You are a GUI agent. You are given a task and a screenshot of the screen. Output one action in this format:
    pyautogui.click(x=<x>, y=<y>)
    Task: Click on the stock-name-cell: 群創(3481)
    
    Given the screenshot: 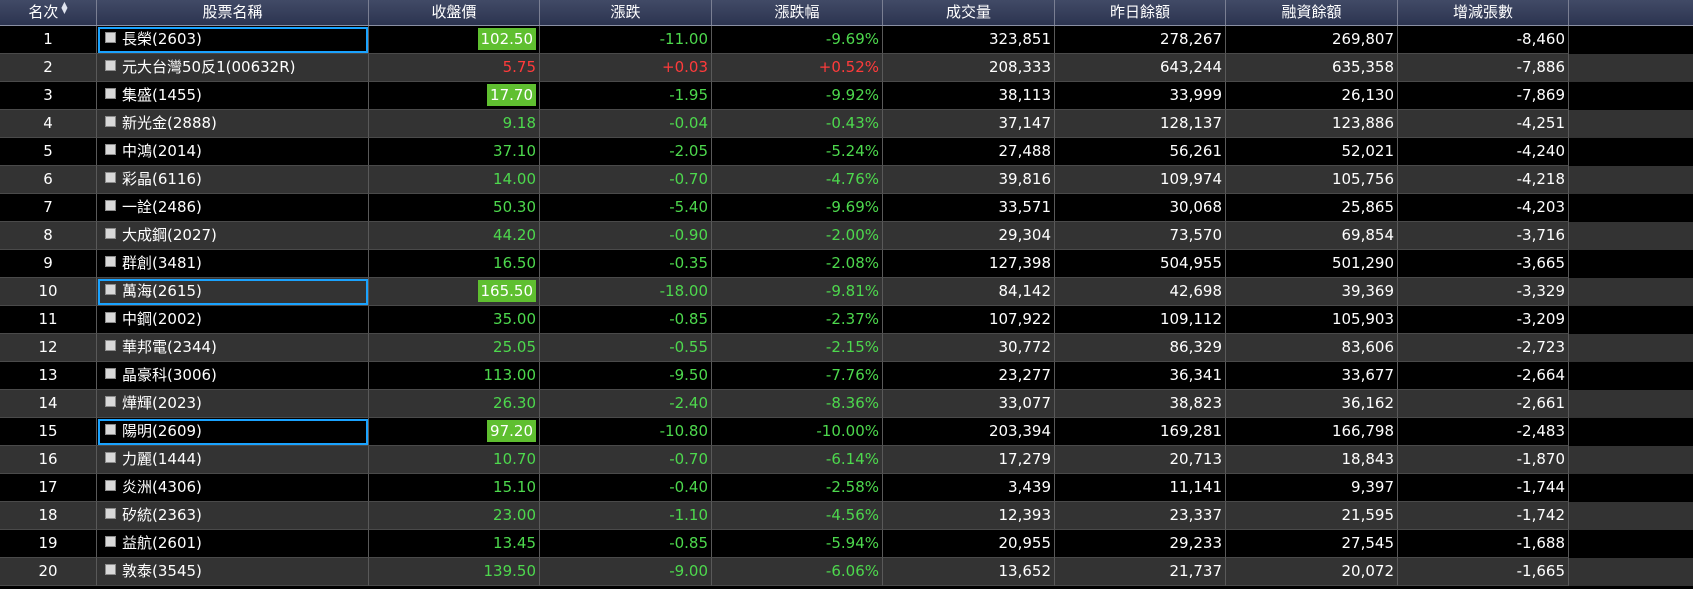 What is the action you would take?
    pyautogui.click(x=233, y=264)
    